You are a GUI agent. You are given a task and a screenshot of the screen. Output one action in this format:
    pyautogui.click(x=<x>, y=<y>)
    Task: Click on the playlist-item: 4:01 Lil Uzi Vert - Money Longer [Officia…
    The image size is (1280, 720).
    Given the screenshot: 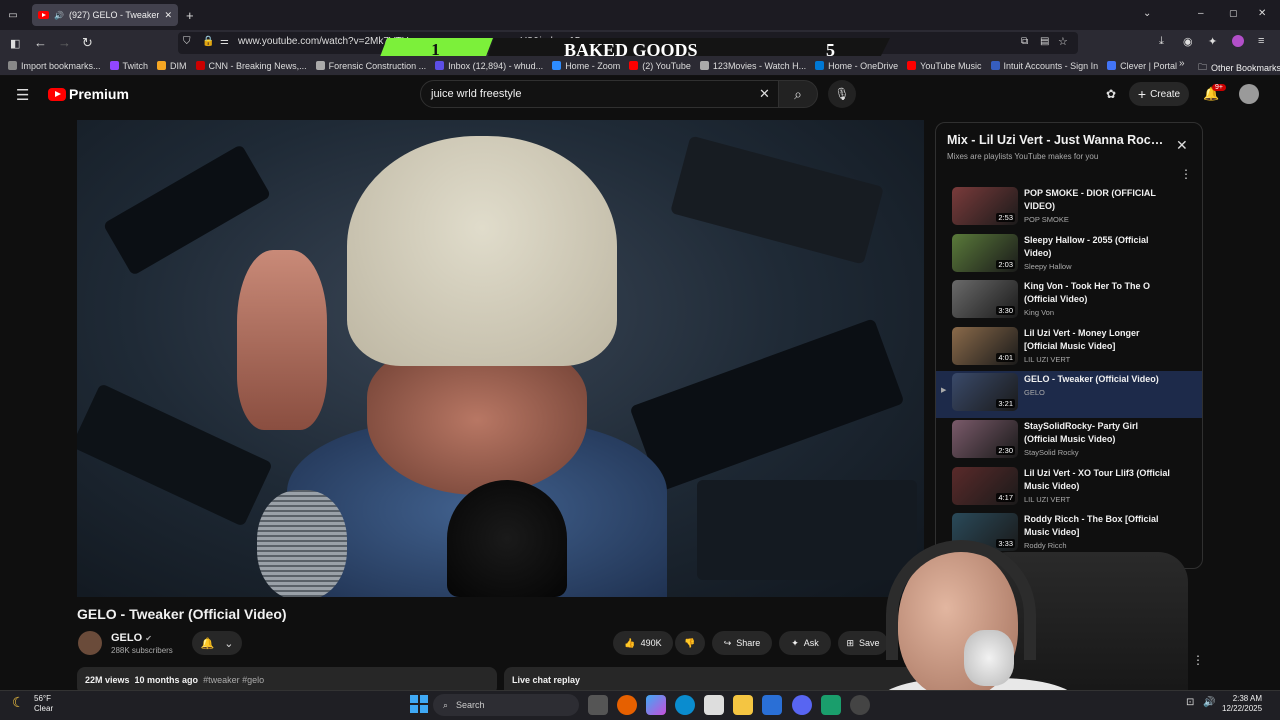 What is the action you would take?
    pyautogui.click(x=1069, y=348)
    